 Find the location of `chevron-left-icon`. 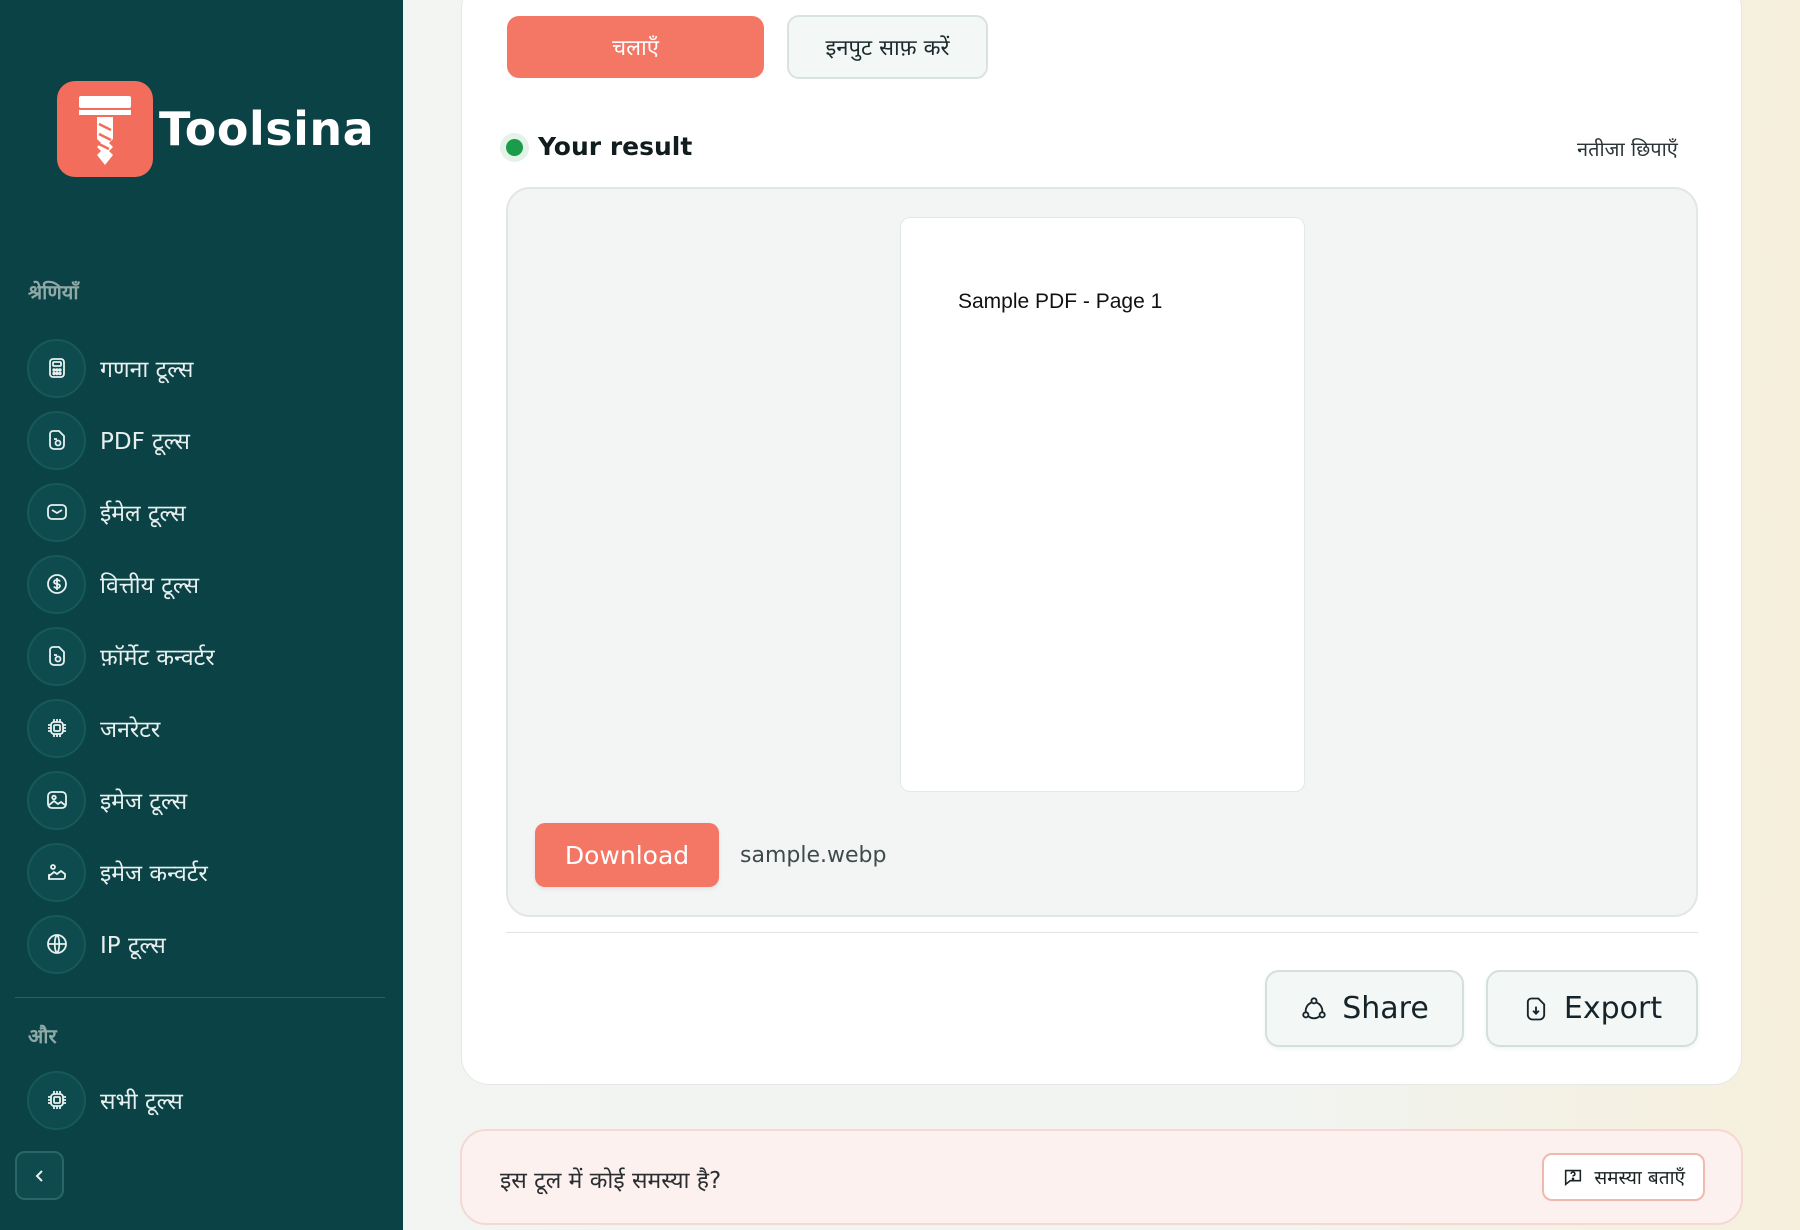

chevron-left-icon is located at coordinates (39, 1175).